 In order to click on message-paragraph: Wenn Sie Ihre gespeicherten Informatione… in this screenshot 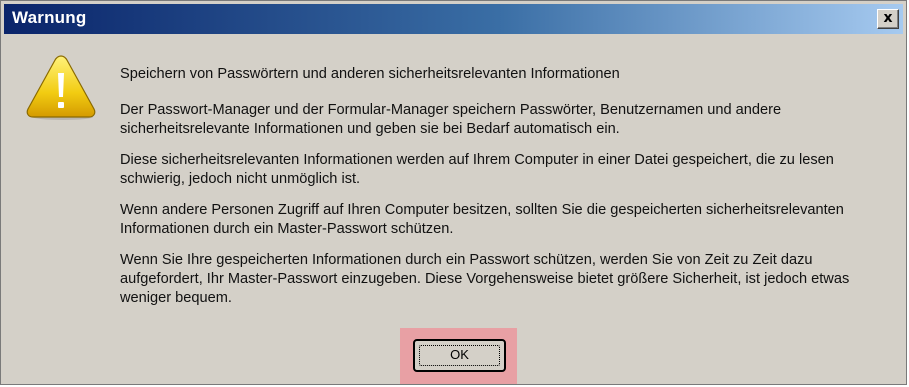, I will do `click(485, 279)`.